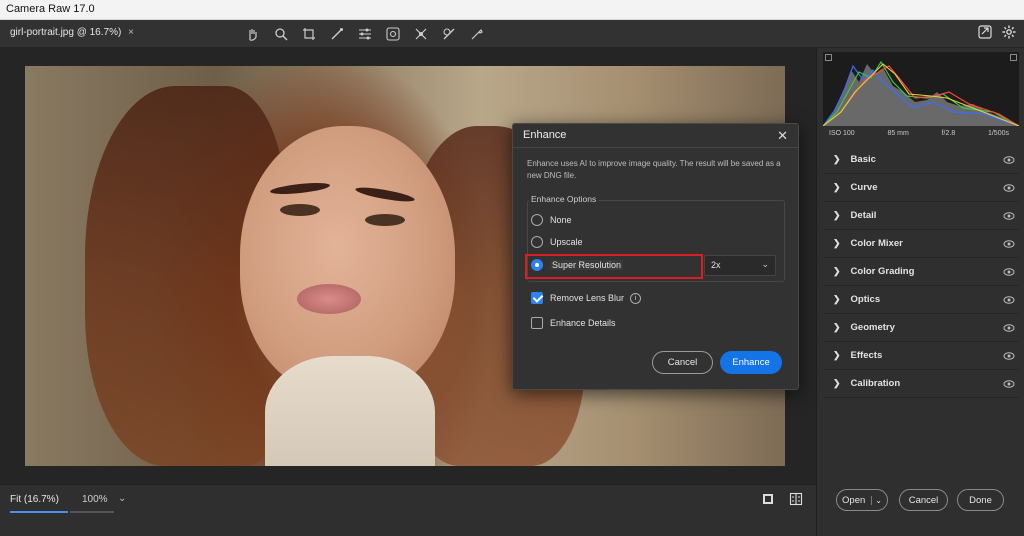 The height and width of the screenshot is (536, 1024). What do you see at coordinates (393, 34) in the screenshot?
I see `redeye-icon` at bounding box center [393, 34].